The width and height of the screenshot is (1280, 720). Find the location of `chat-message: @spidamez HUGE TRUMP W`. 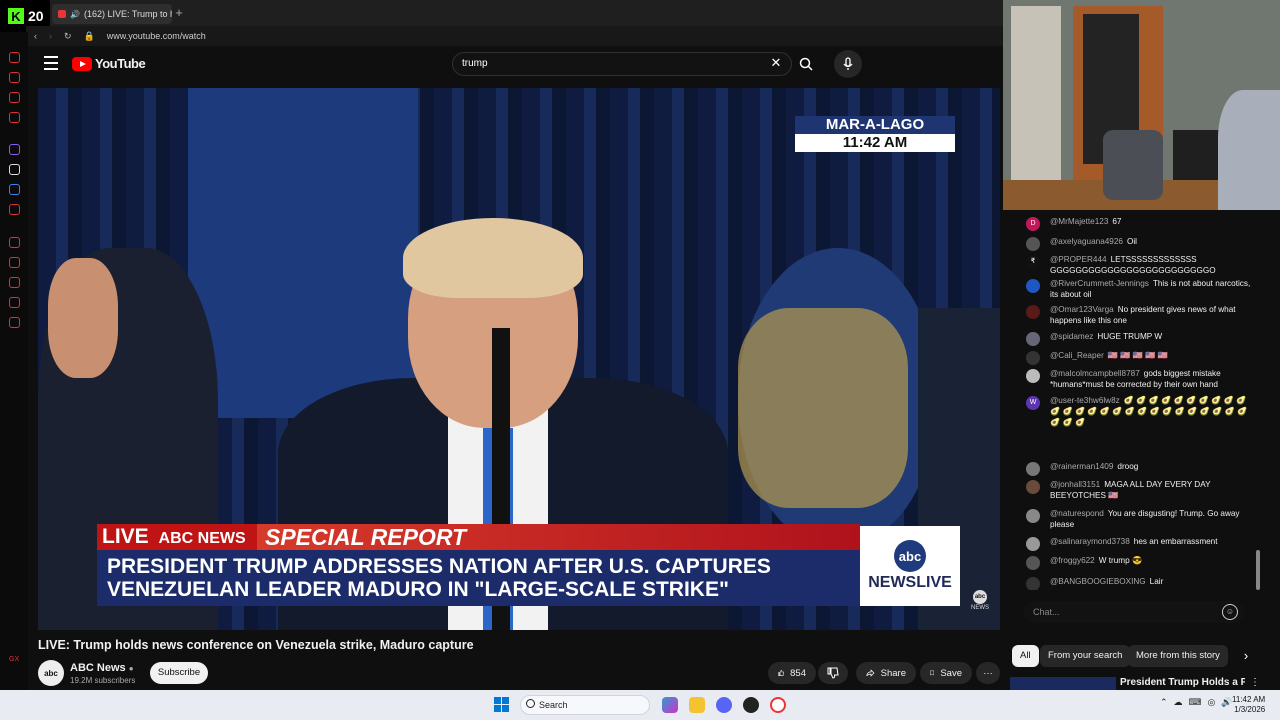

chat-message: @spidamez HUGE TRUMP W is located at coordinates (1139, 338).